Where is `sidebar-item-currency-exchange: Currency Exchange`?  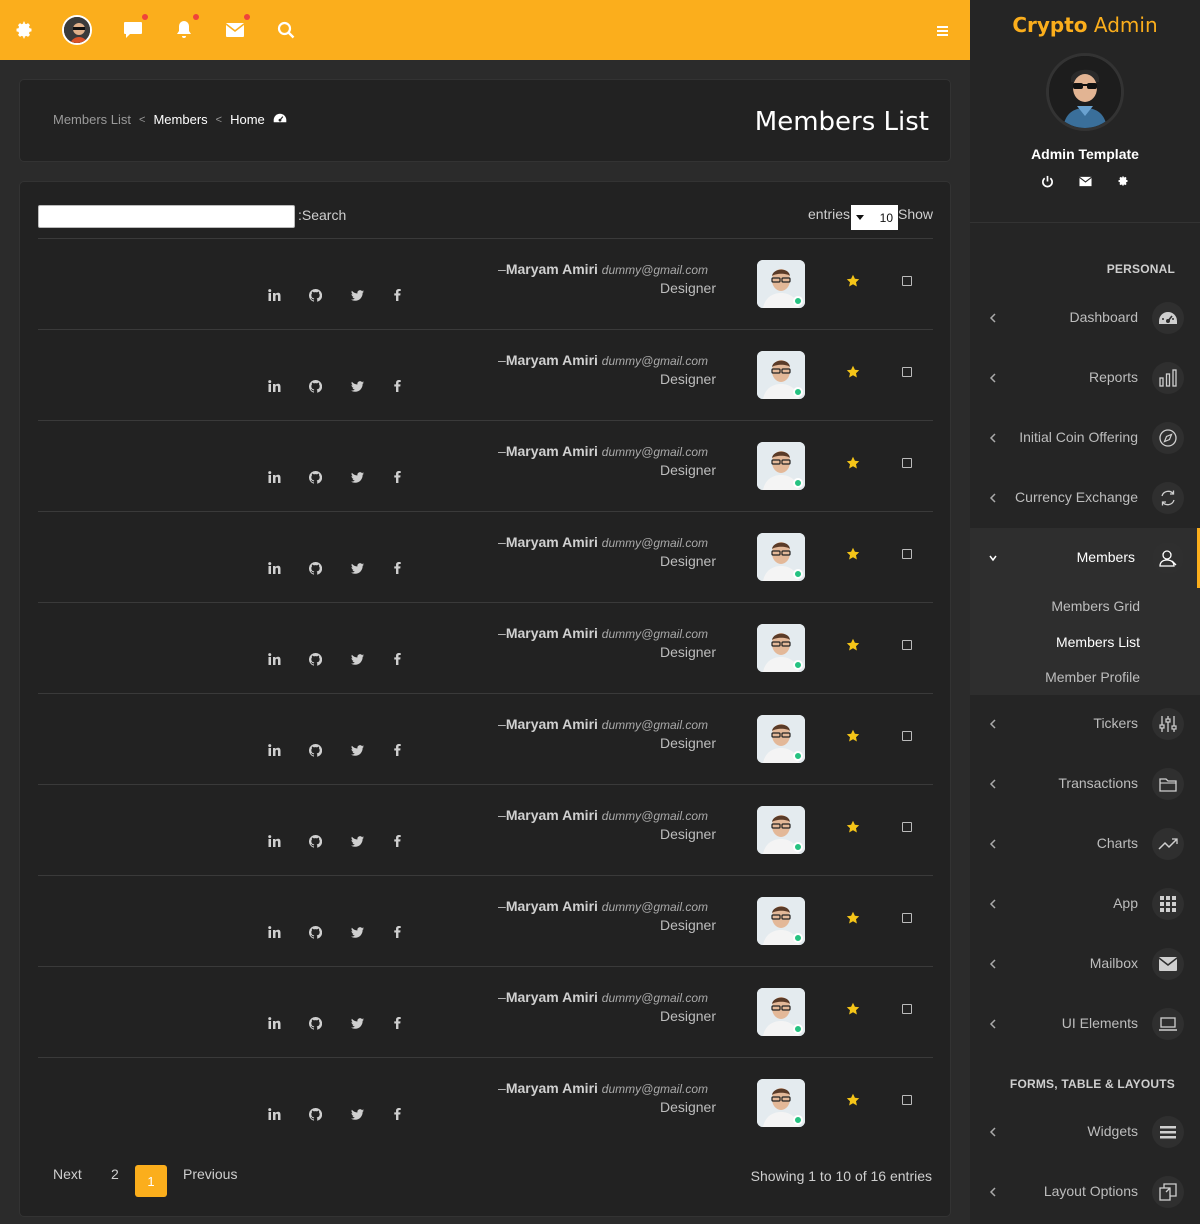
sidebar-item-currency-exchange: Currency Exchange is located at coordinates (1085, 498).